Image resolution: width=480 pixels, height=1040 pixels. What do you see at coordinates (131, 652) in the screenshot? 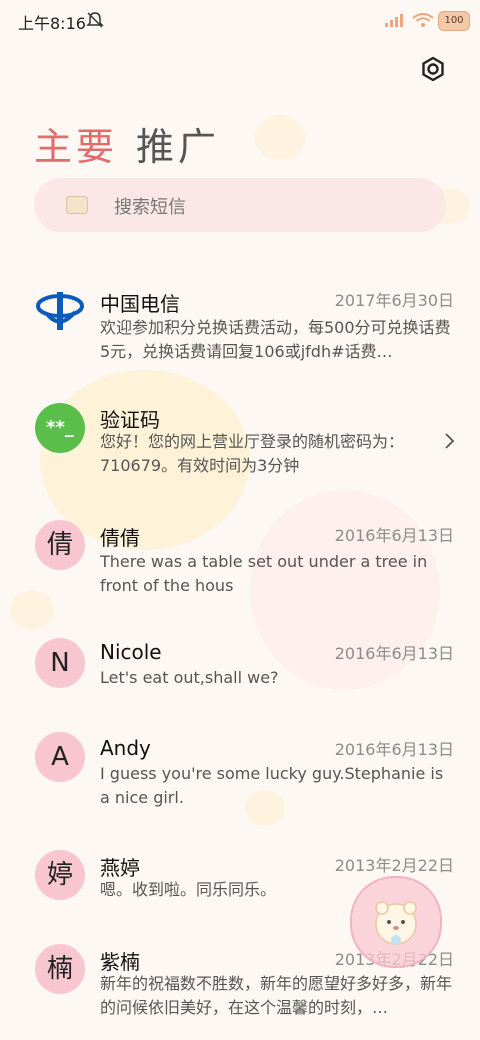
I see `sender-name: Nicole` at bounding box center [131, 652].